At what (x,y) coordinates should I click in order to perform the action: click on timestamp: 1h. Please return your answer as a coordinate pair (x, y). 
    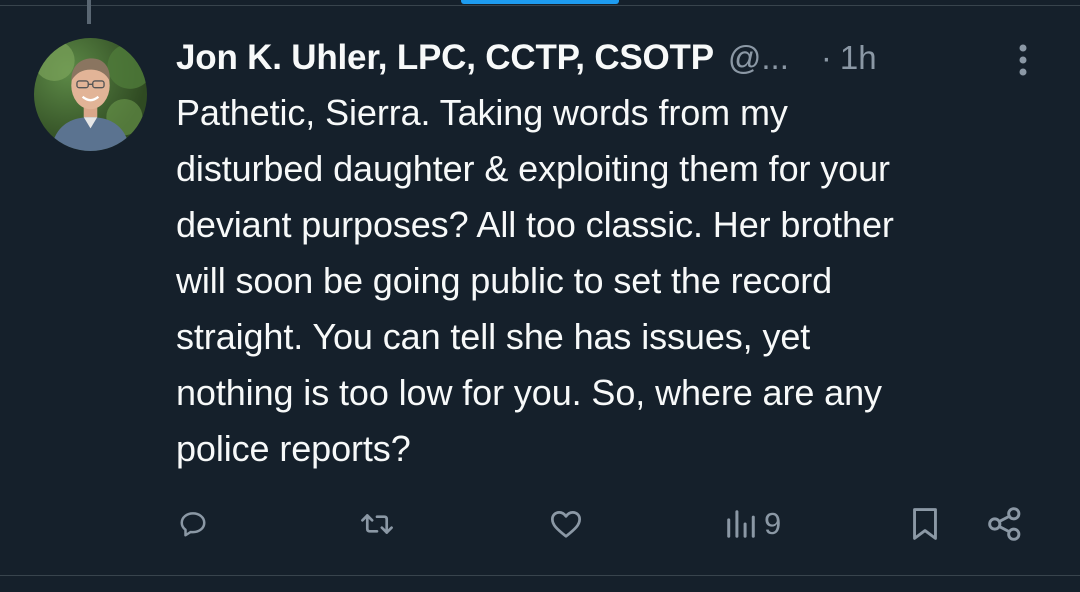
    Looking at the image, I should click on (858, 58).